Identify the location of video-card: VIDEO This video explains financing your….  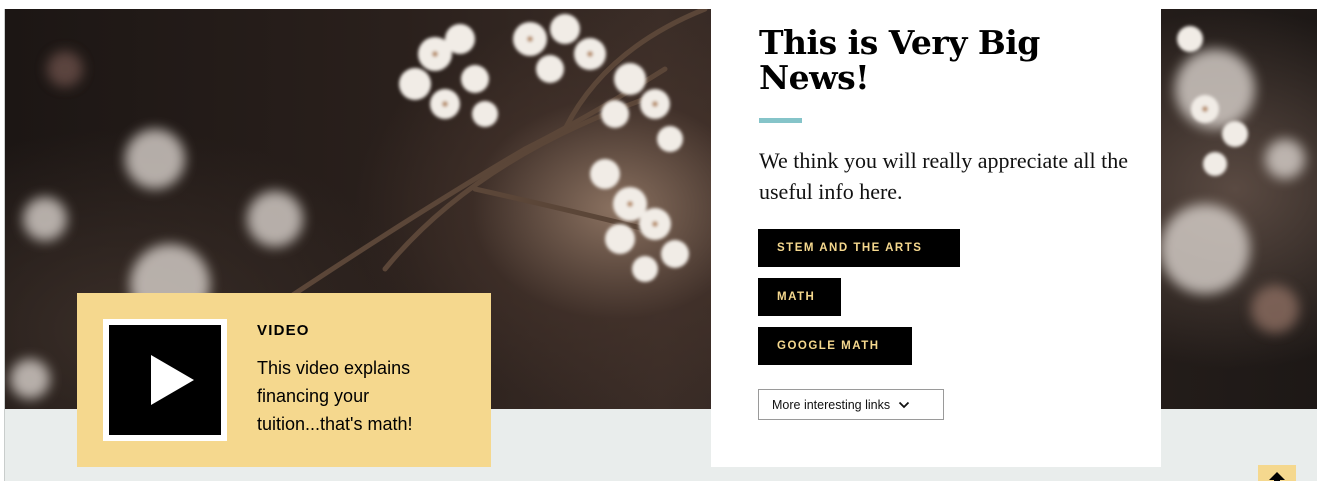
(284, 380).